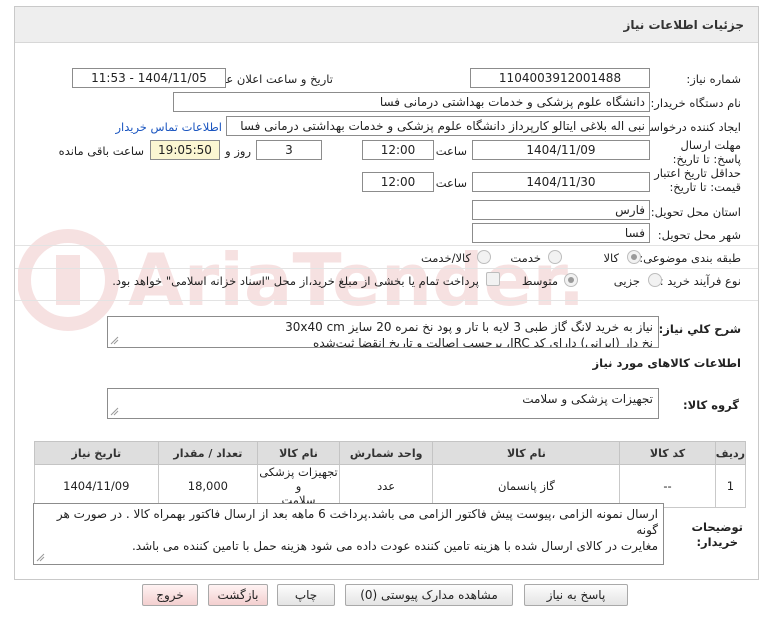 The height and width of the screenshot is (622, 761). I want to click on remaining-time-field: 19:05:50, so click(185, 150).